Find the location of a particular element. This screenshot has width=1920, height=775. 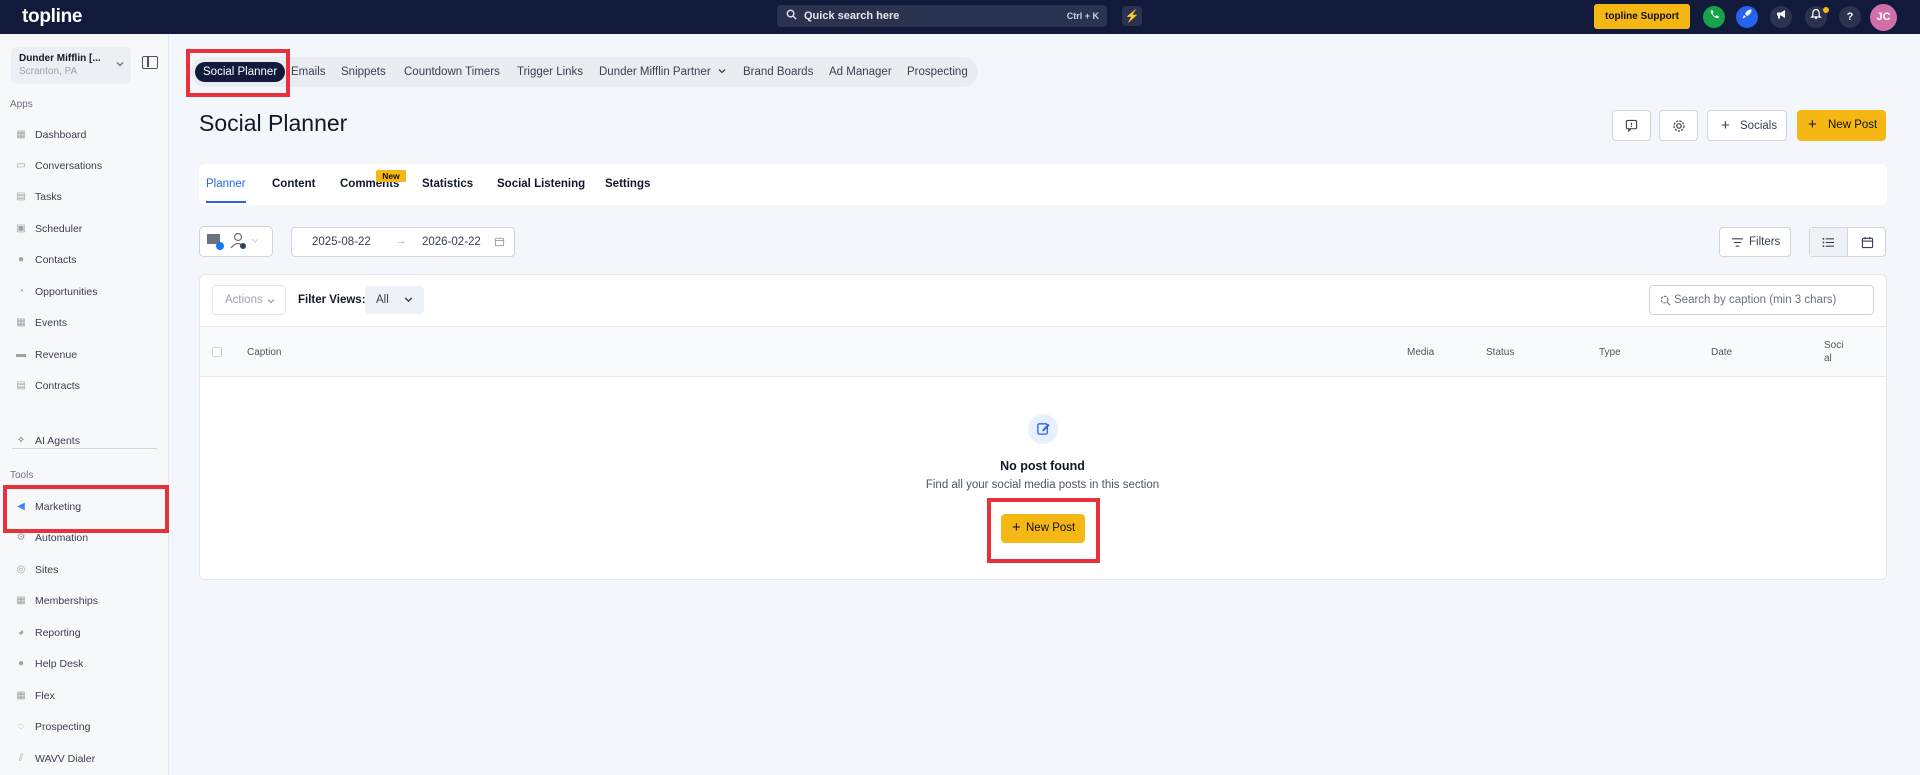

sidebar-item-sites: ◎ Sites is located at coordinates (87, 571).